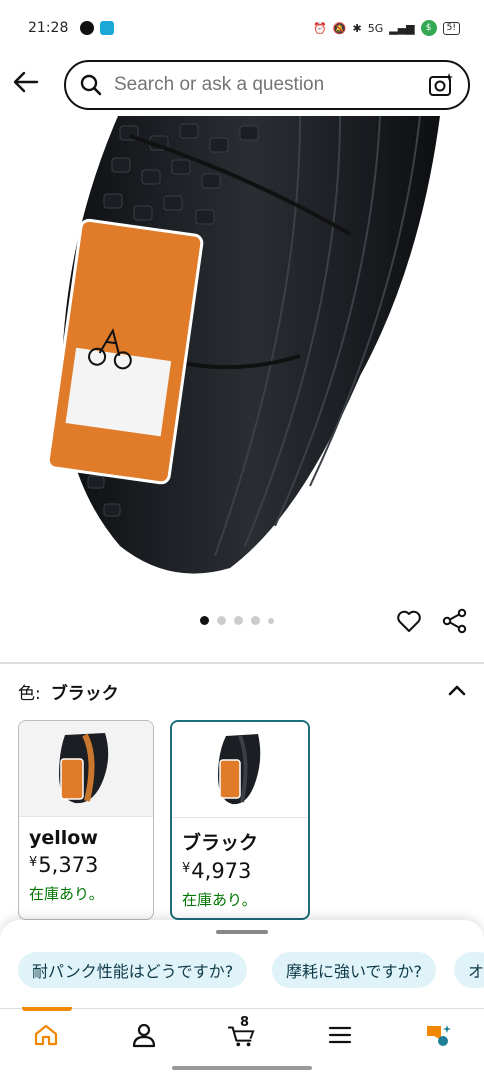  What do you see at coordinates (441, 85) in the screenshot?
I see `camera-search-icon` at bounding box center [441, 85].